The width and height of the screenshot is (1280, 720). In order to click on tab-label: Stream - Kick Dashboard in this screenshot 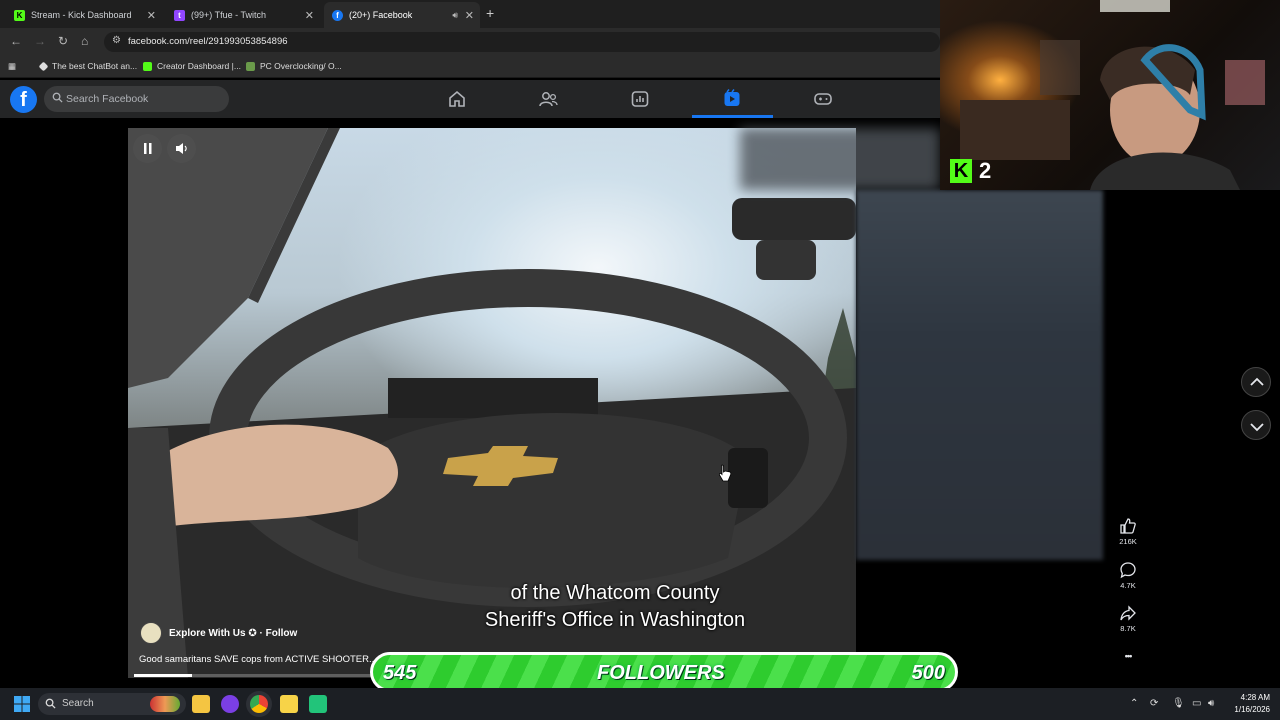, I will do `click(81, 15)`.